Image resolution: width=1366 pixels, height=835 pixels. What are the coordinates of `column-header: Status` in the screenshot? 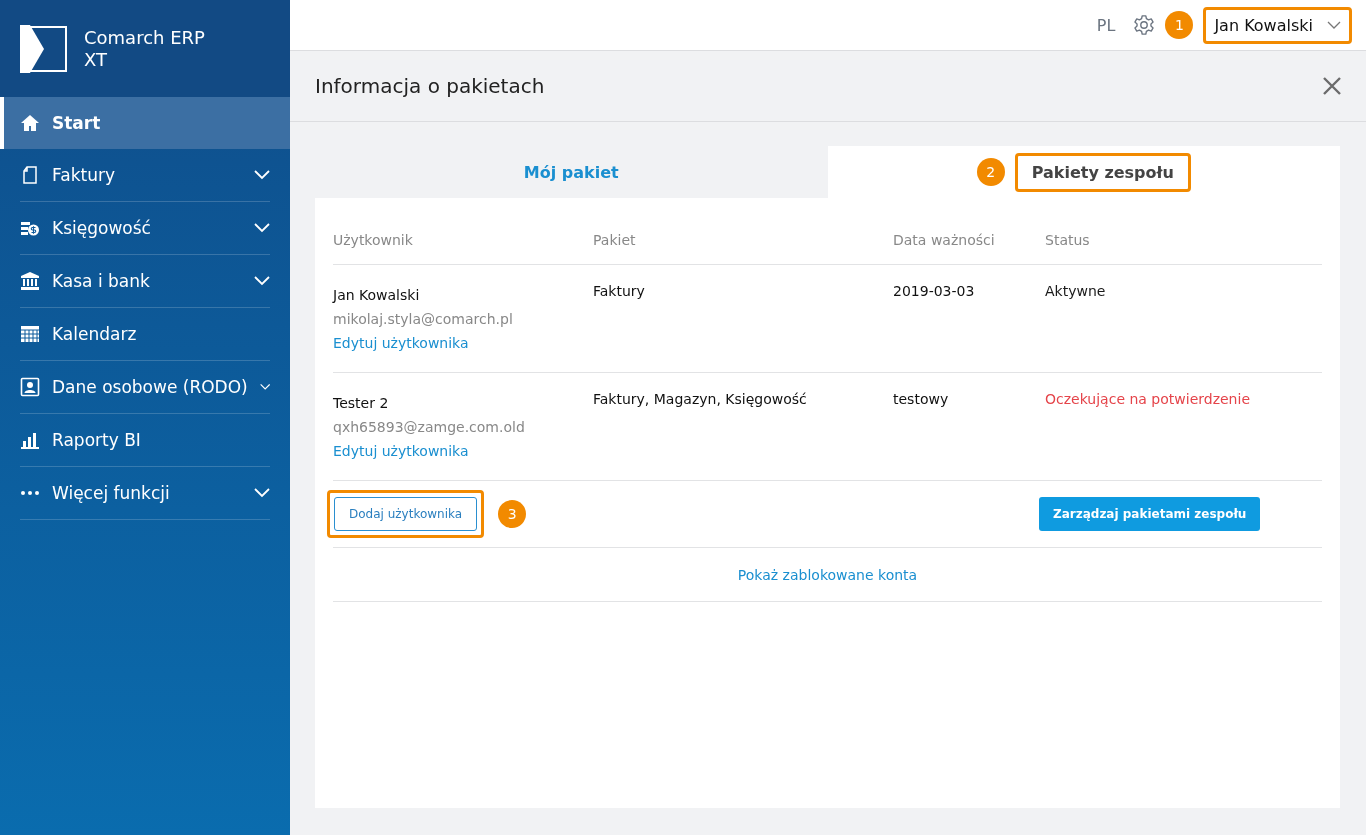 It's located at (1068, 240).